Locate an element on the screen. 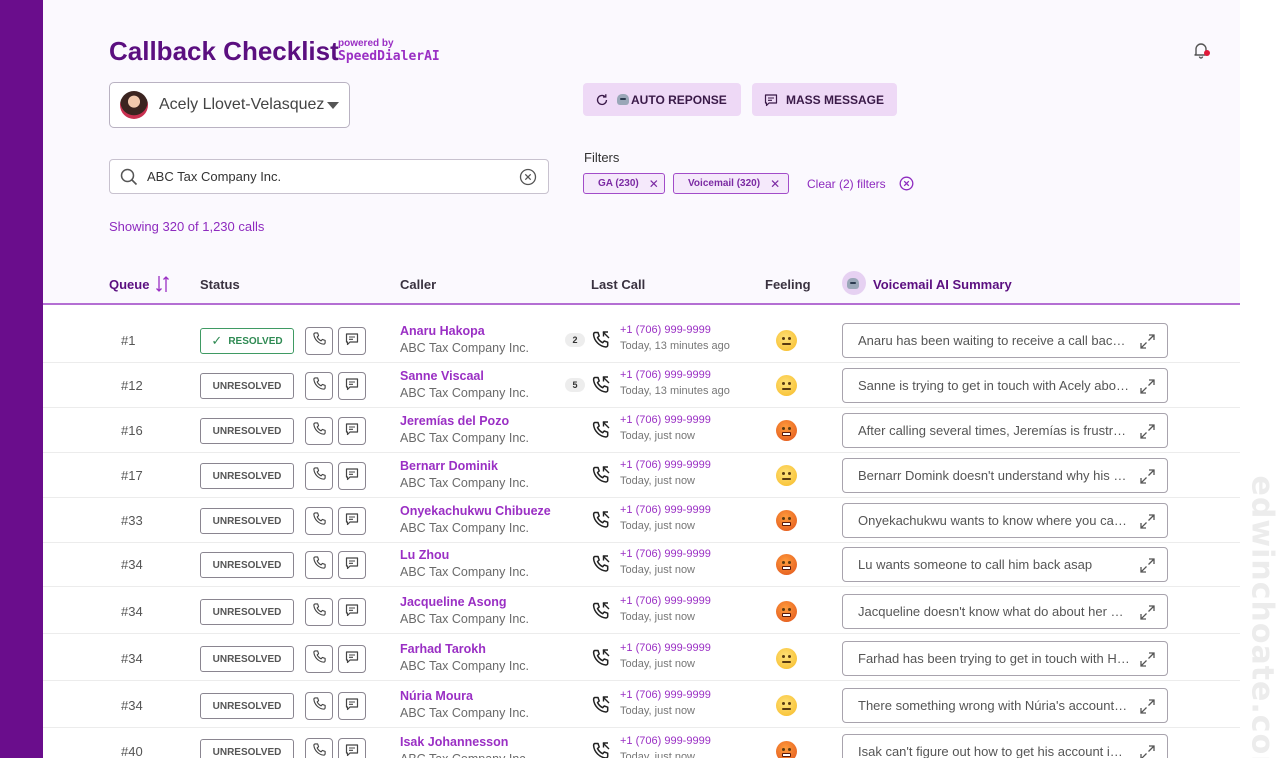 The width and height of the screenshot is (1280, 758). notifications-bell-icon is located at coordinates (1201, 50).